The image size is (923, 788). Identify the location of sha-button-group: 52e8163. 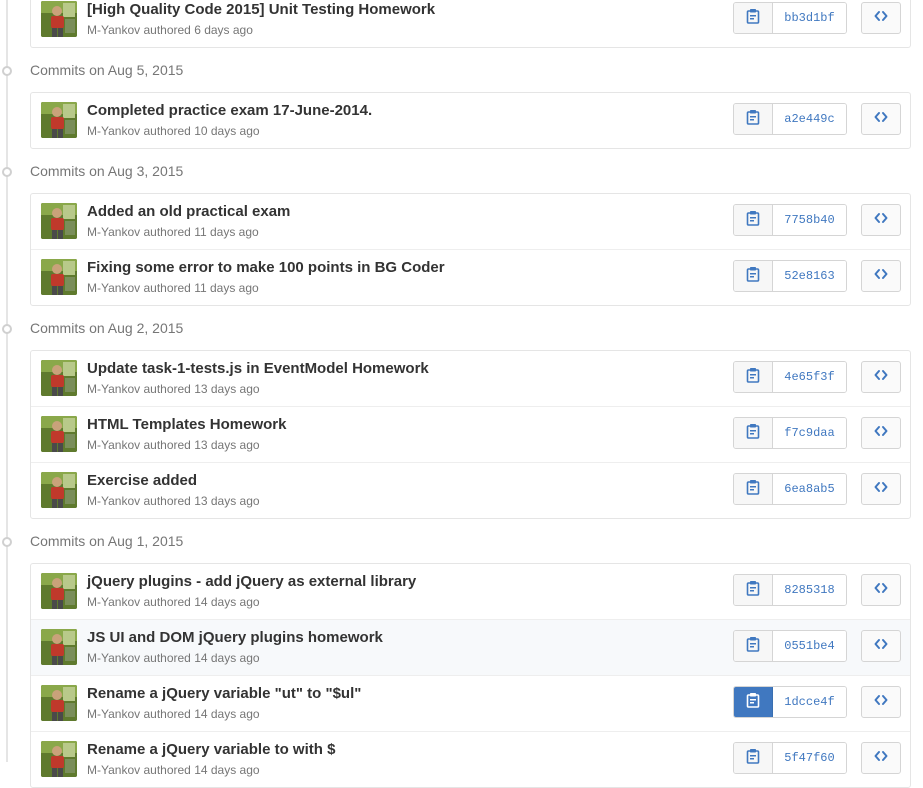
(790, 276).